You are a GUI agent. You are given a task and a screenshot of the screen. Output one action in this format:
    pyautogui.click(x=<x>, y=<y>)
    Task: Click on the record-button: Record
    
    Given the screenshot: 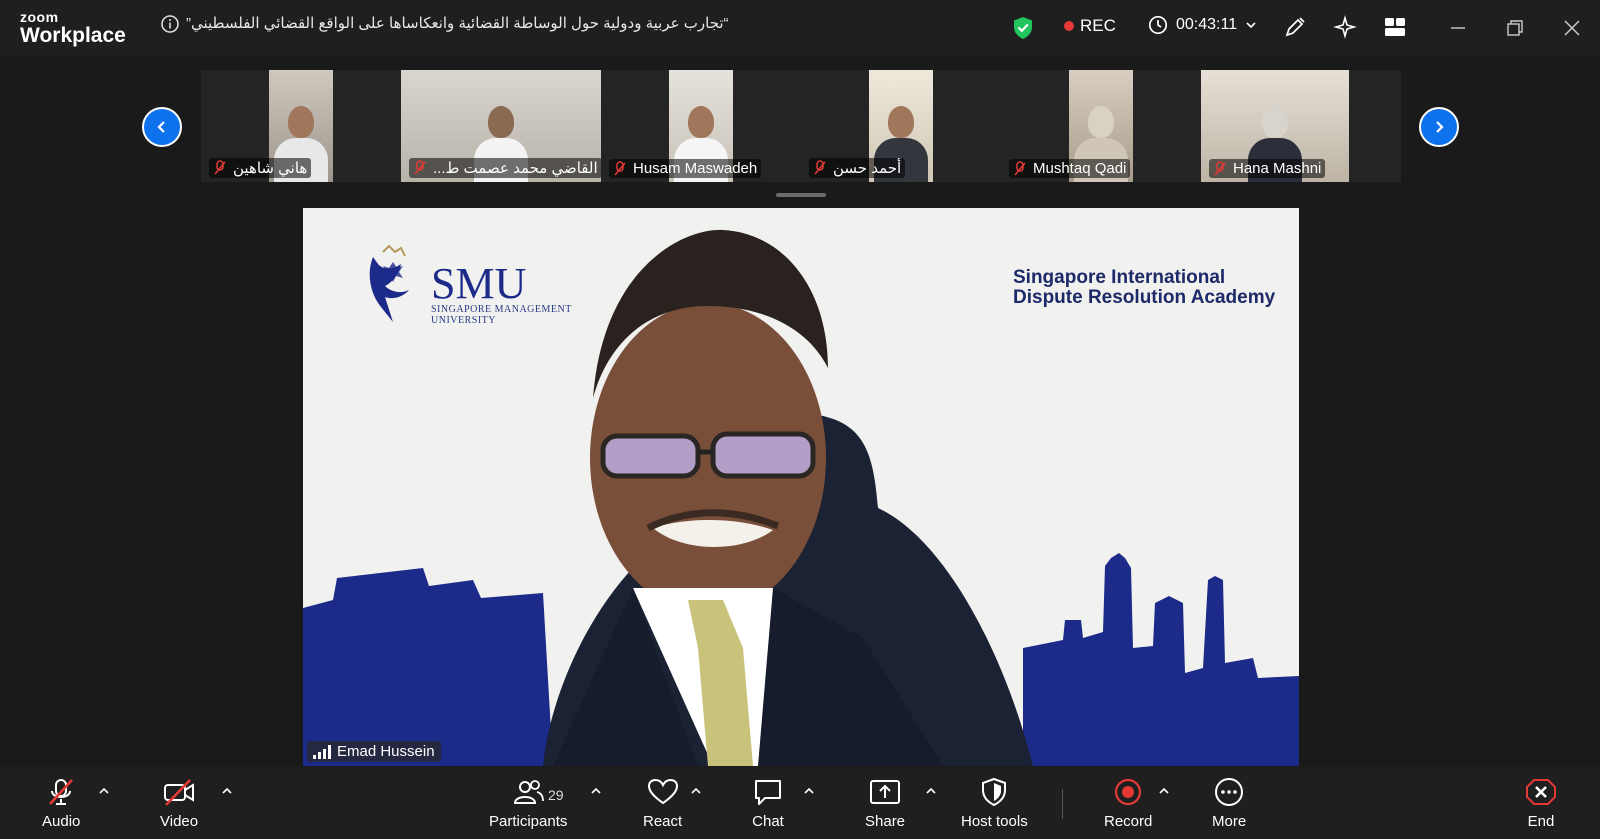 What is the action you would take?
    pyautogui.click(x=1128, y=803)
    